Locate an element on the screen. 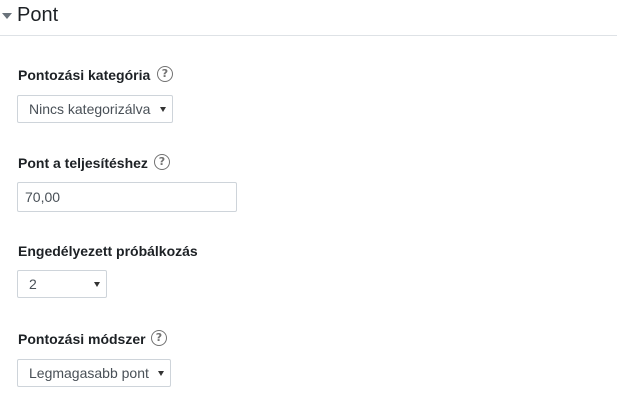 The height and width of the screenshot is (402, 627). grading-method-selected-value: Legmagasabb pont is located at coordinates (89, 373).